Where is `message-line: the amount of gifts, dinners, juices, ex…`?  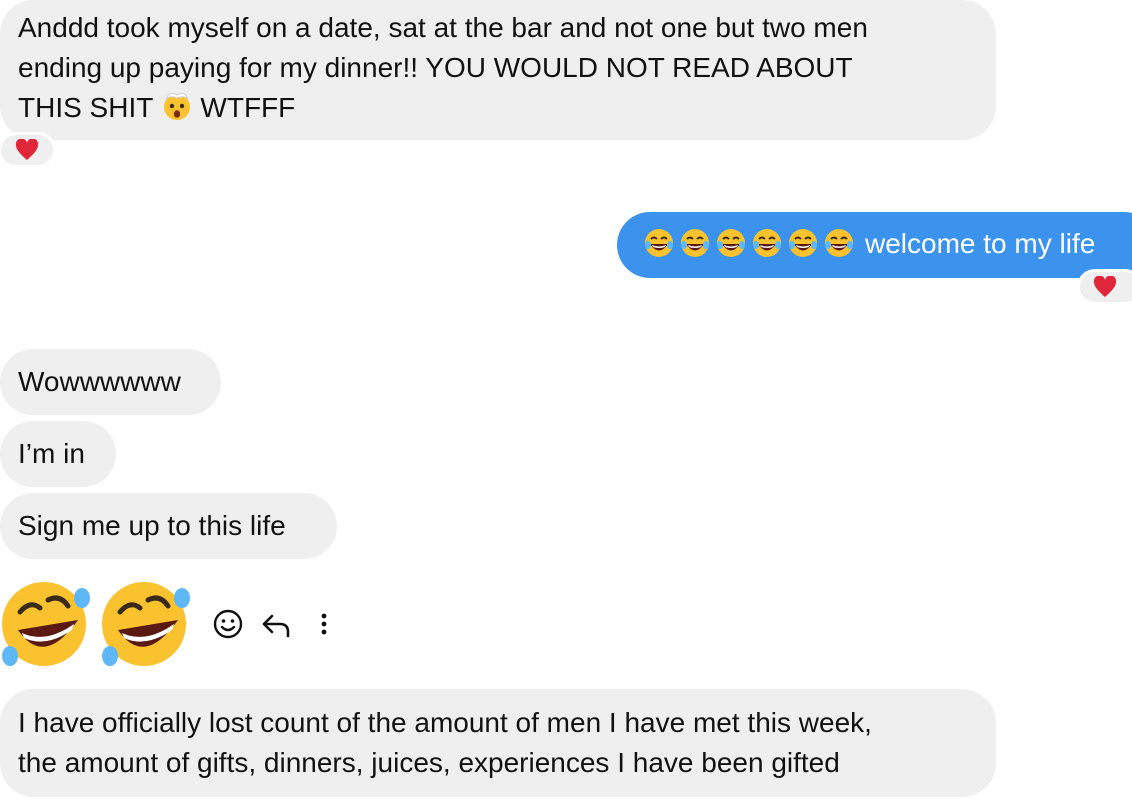
message-line: the amount of gifts, dinners, juices, ex… is located at coordinates (429, 762).